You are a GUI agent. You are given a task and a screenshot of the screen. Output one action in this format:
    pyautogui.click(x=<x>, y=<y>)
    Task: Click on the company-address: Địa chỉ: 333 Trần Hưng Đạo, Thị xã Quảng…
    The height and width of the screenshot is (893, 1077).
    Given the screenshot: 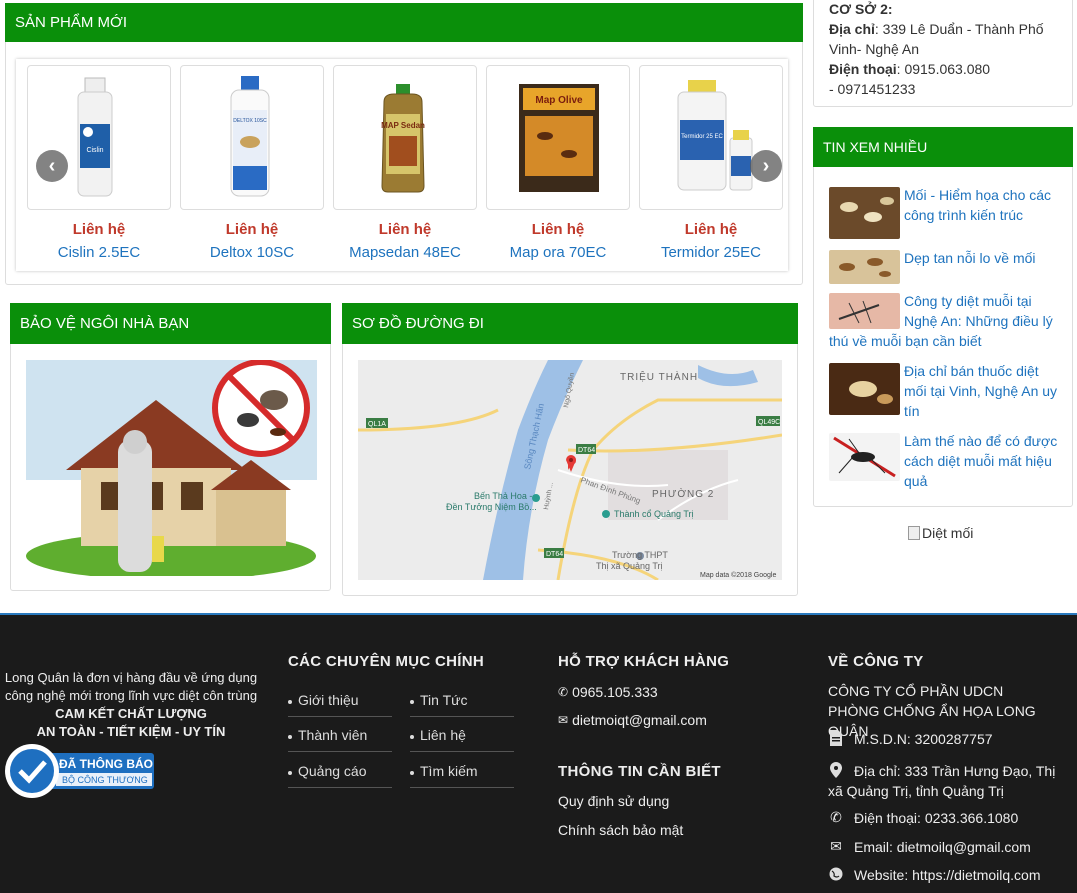 What is the action you would take?
    pyautogui.click(x=943, y=781)
    